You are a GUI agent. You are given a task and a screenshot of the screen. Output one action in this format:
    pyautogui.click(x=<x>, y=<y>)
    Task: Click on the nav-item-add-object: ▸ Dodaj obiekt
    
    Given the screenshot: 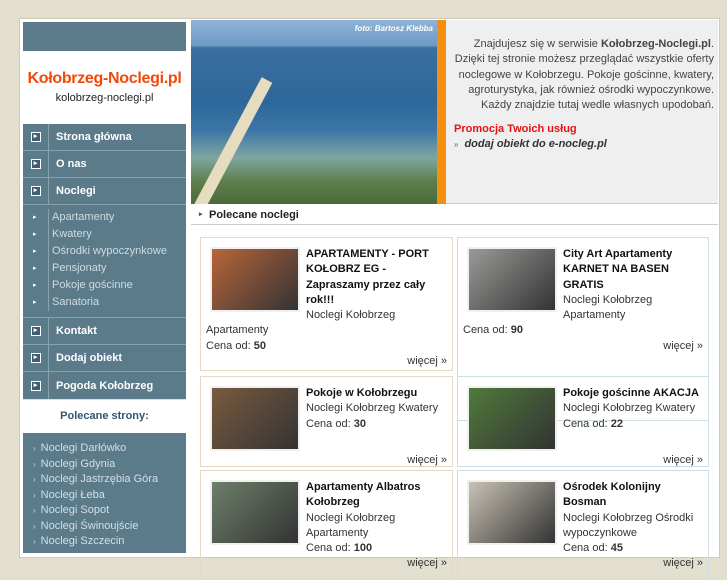 What is the action you would take?
    pyautogui.click(x=104, y=358)
    